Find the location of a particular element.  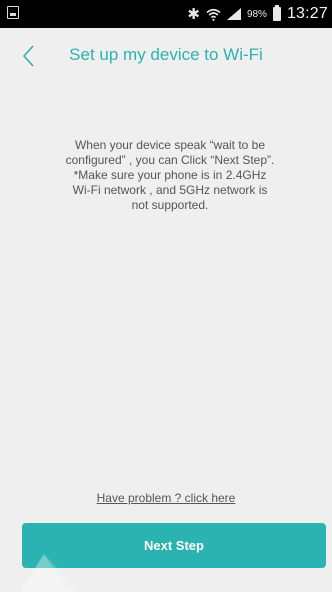

bluetooth-icon: ✱ is located at coordinates (193, 14).